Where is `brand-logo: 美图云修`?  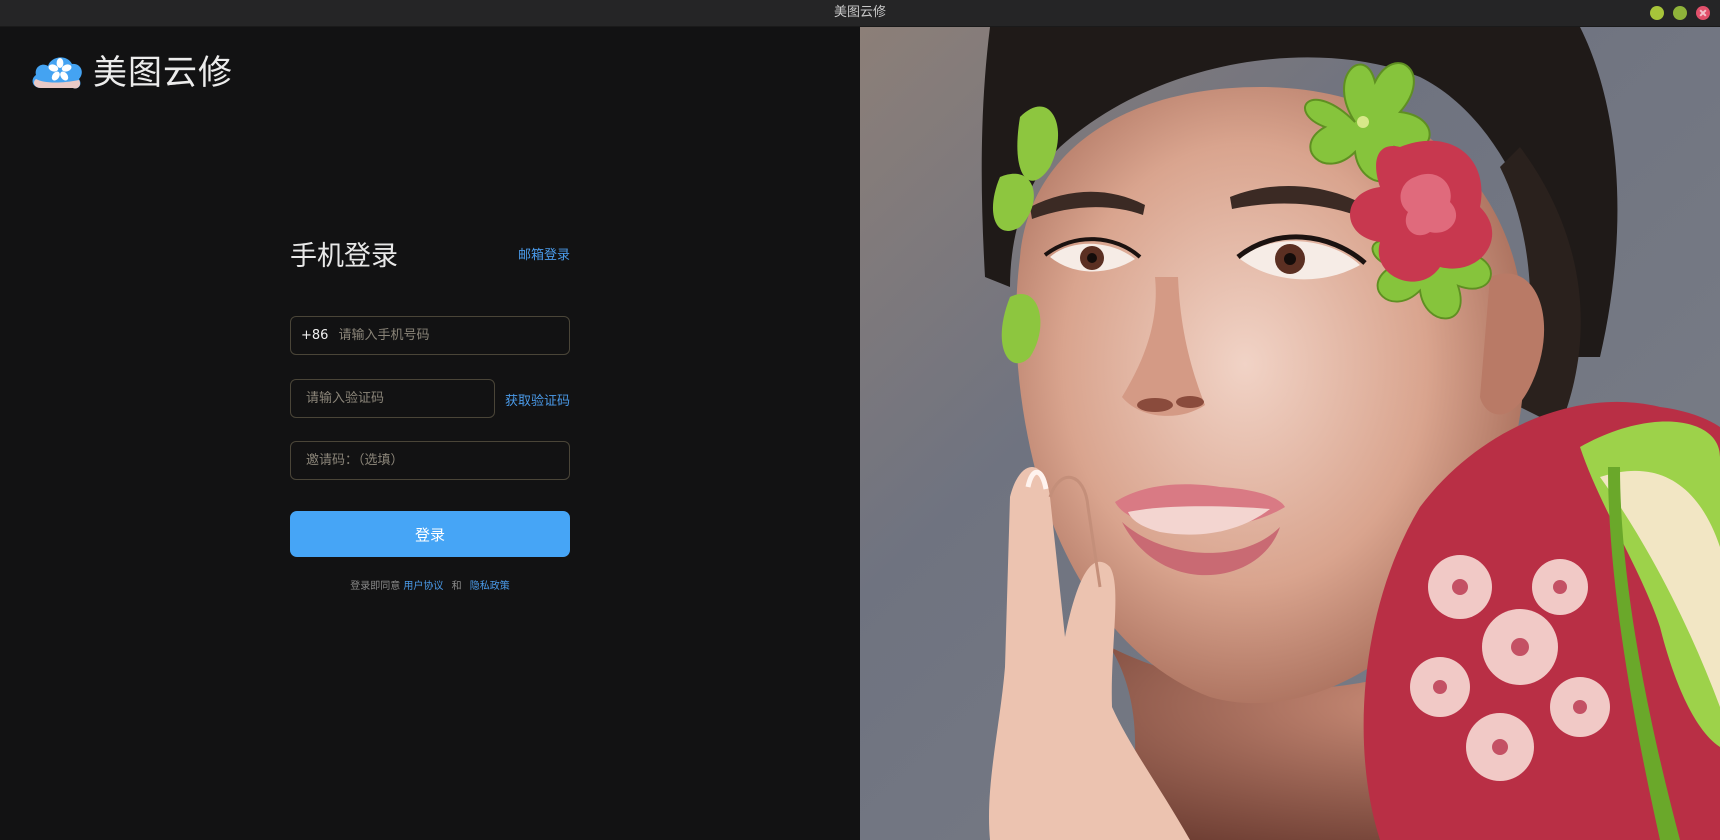 brand-logo: 美图云修 is located at coordinates (131, 69).